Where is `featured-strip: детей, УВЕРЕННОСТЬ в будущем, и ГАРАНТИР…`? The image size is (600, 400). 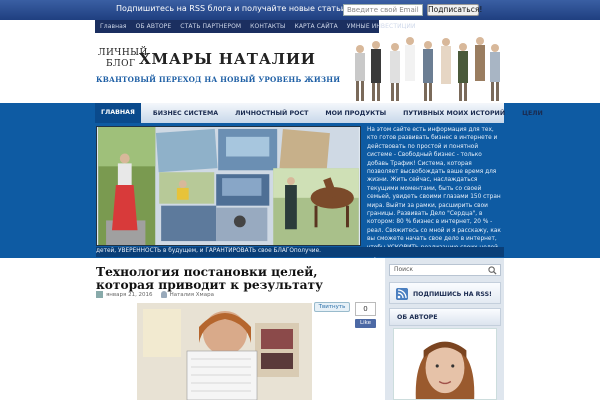 featured-strip: детей, УВЕРЕННОСТЬ в будущем, и ГАРАНТИР… is located at coordinates (300, 252).